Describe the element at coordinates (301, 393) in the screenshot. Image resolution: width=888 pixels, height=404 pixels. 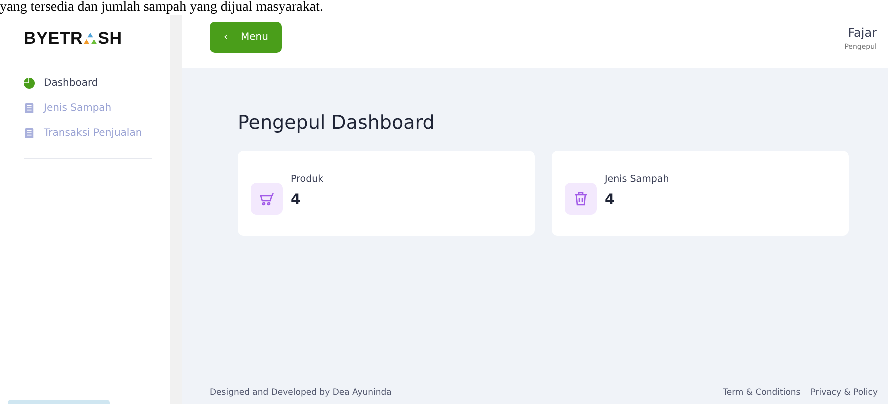
I see `footer-credit: Designed and Developed by Dea Ayuninda` at that location.